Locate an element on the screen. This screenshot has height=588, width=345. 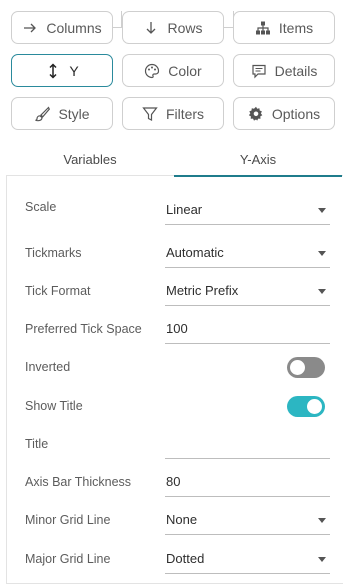
preferred-tick-space-value: 100 is located at coordinates (177, 328).